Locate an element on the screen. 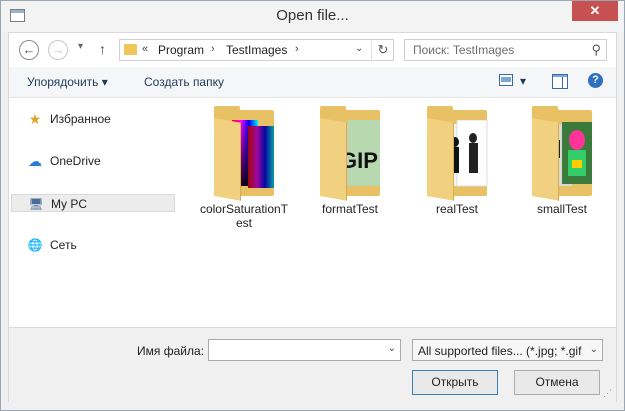 This screenshot has height=411, width=625. file-type-value: All supported files... (*.jpg; *.gif is located at coordinates (500, 351).